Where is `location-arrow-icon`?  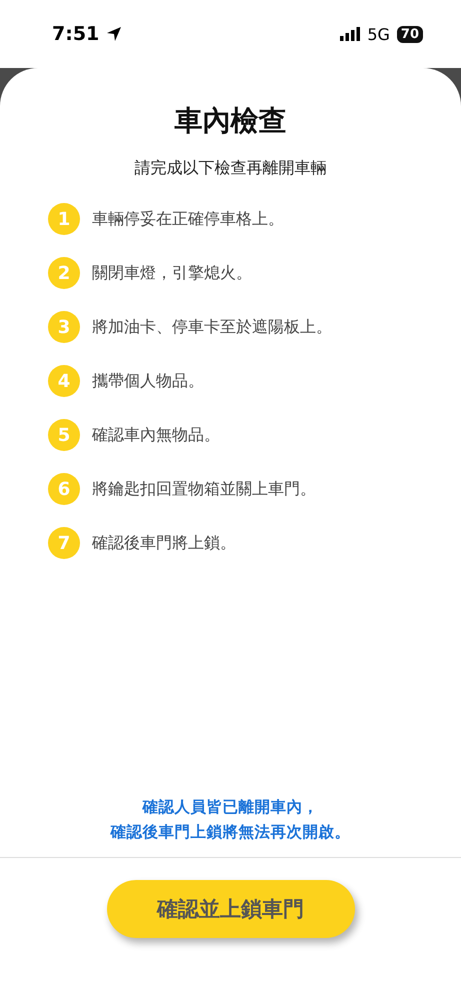 location-arrow-icon is located at coordinates (114, 34).